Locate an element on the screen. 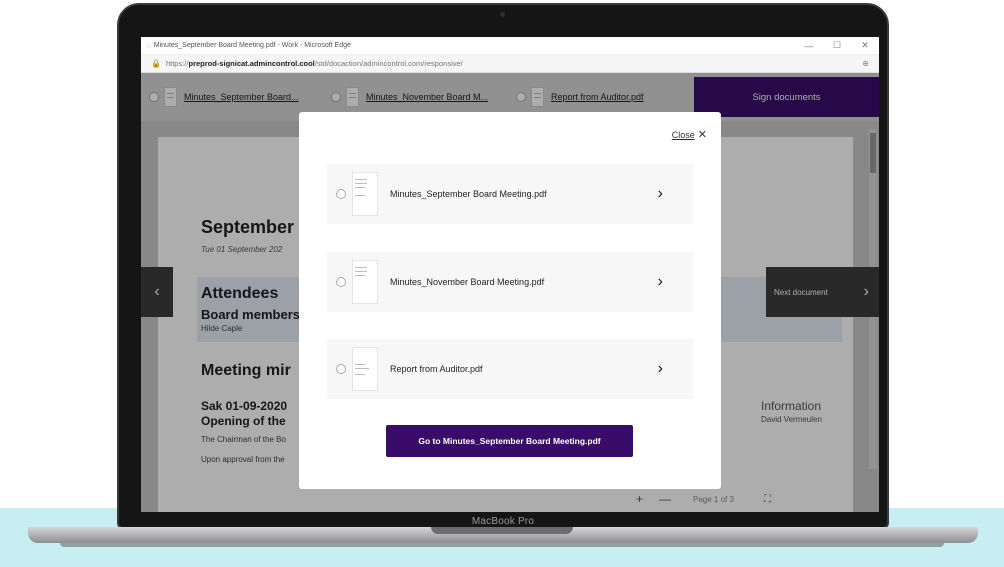  document-name: Minutes_September Board Meeting.pdf is located at coordinates (468, 194).